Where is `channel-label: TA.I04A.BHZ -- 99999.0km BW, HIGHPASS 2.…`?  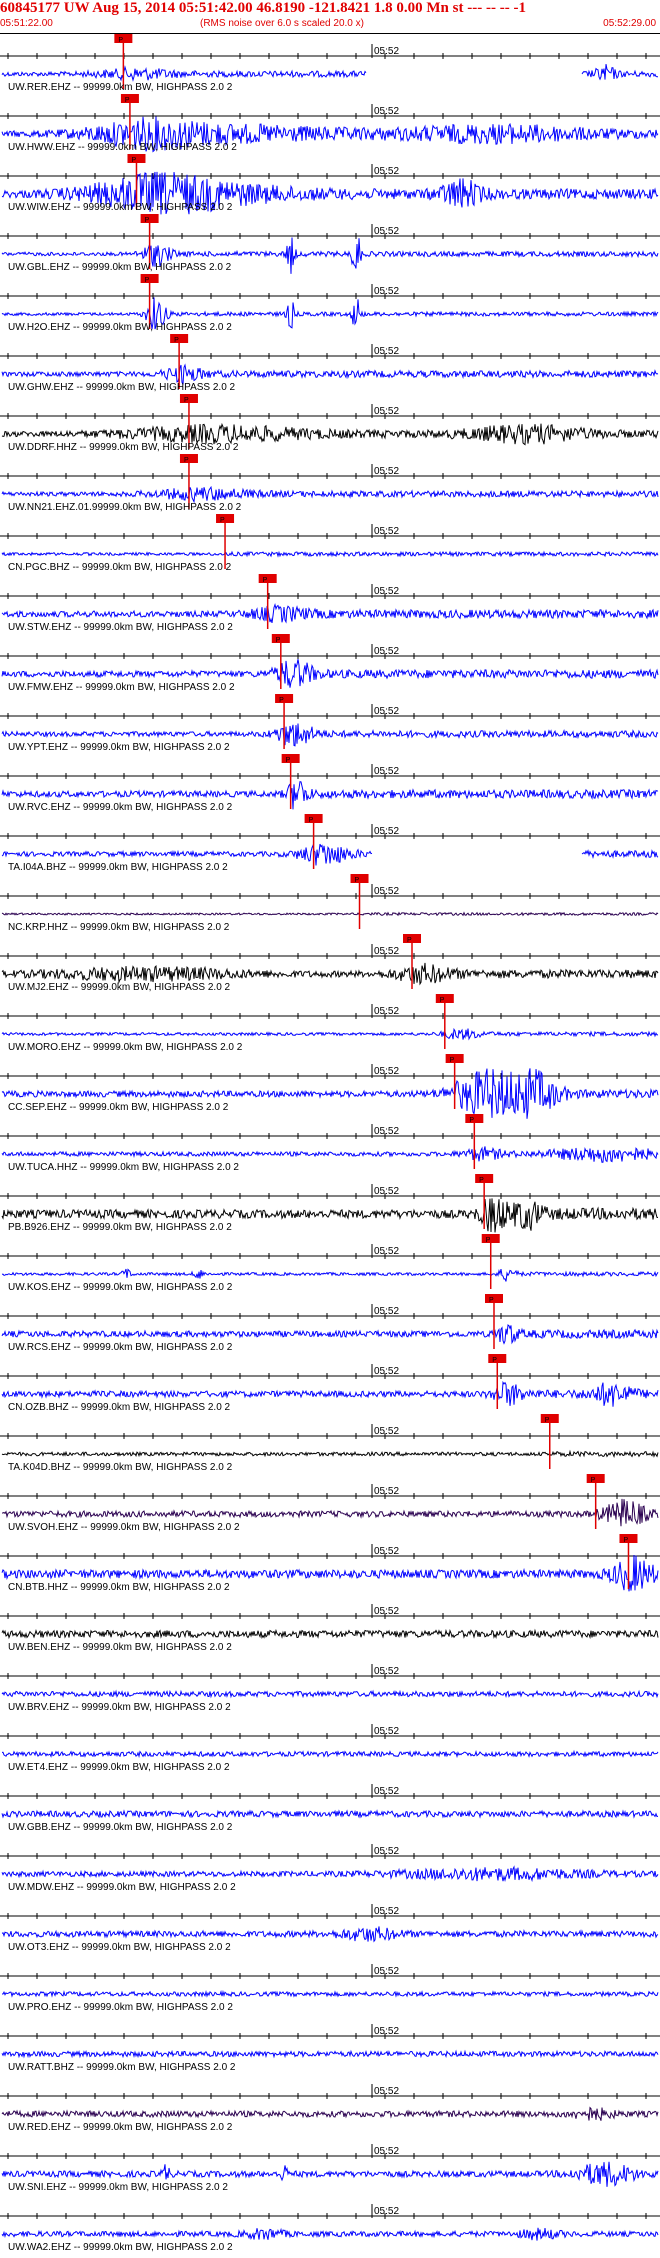 channel-label: TA.I04A.BHZ -- 99999.0km BW, HIGHPASS 2.… is located at coordinates (118, 867).